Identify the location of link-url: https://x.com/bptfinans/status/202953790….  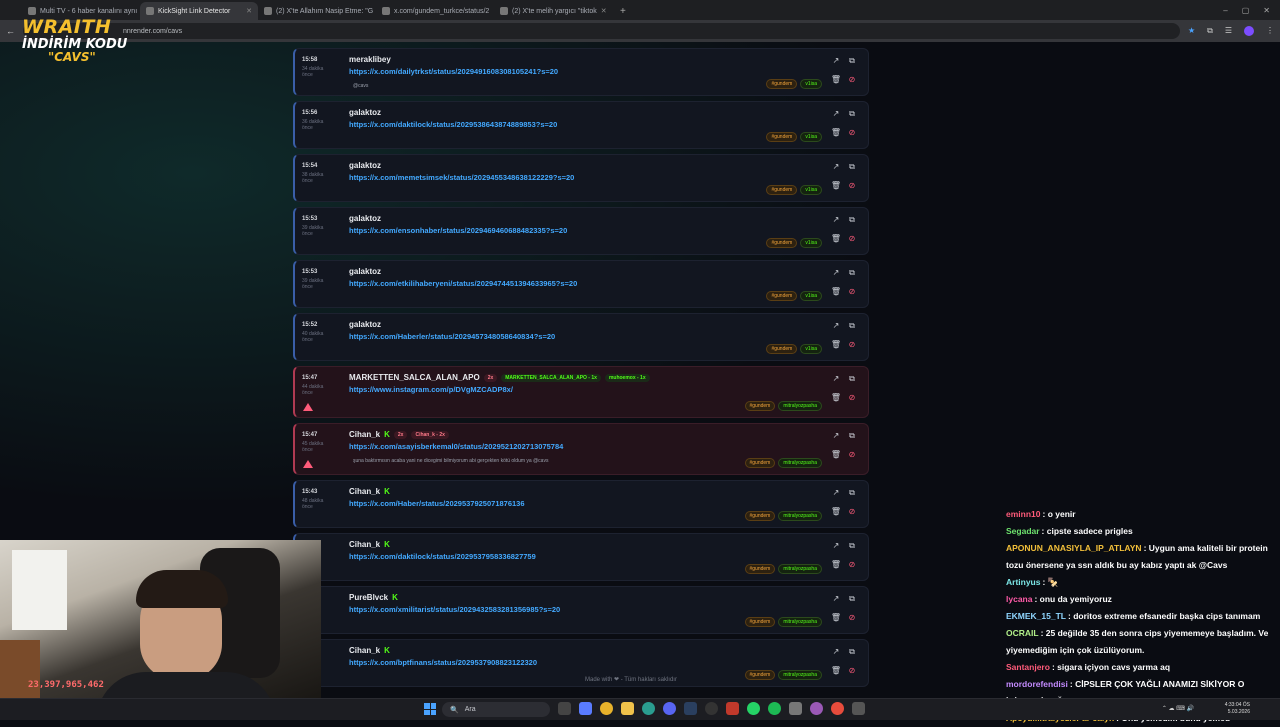
(443, 662).